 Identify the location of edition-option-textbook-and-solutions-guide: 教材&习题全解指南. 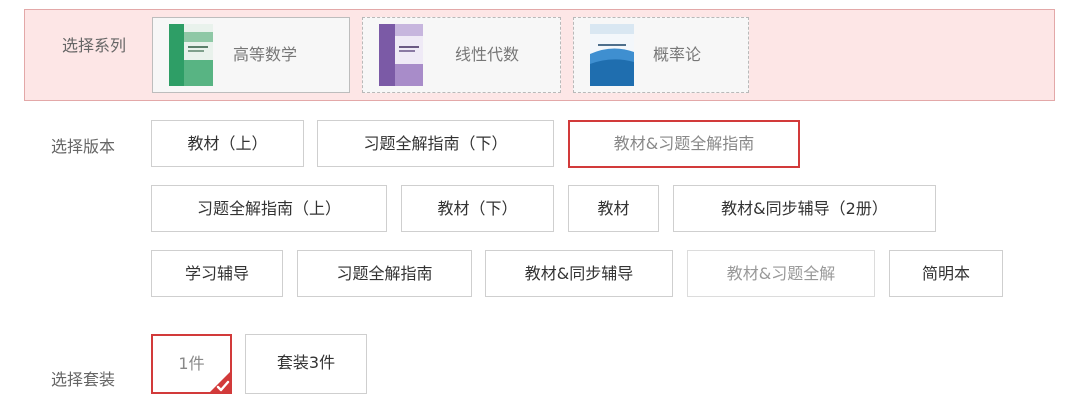
(684, 144).